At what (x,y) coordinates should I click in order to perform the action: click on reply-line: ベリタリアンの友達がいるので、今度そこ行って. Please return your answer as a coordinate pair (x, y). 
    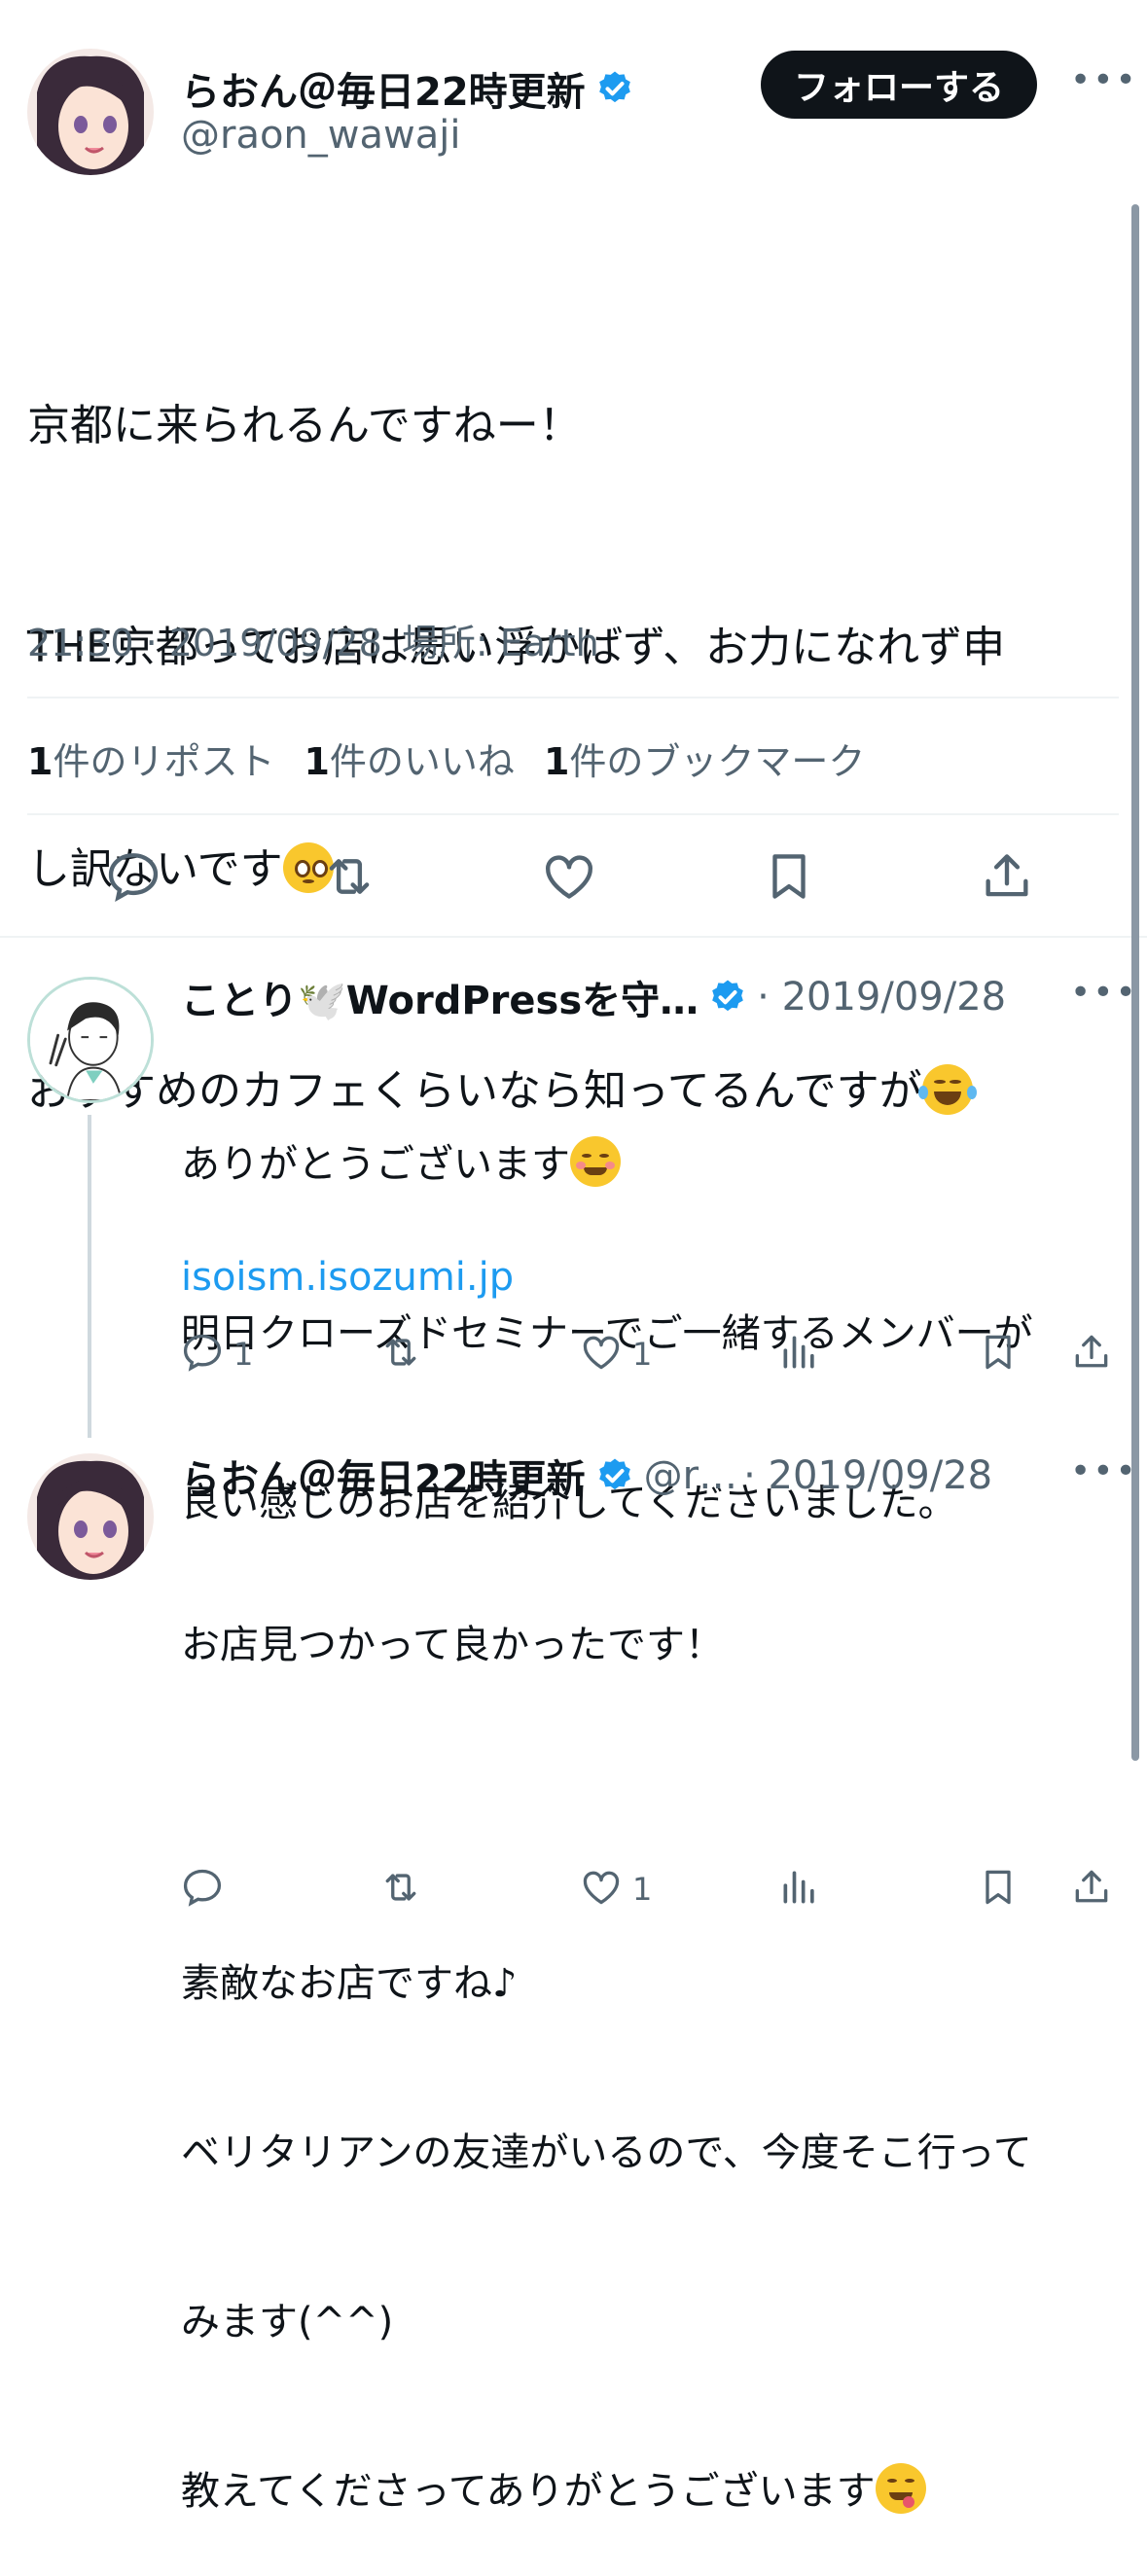
    Looking at the image, I should click on (606, 2152).